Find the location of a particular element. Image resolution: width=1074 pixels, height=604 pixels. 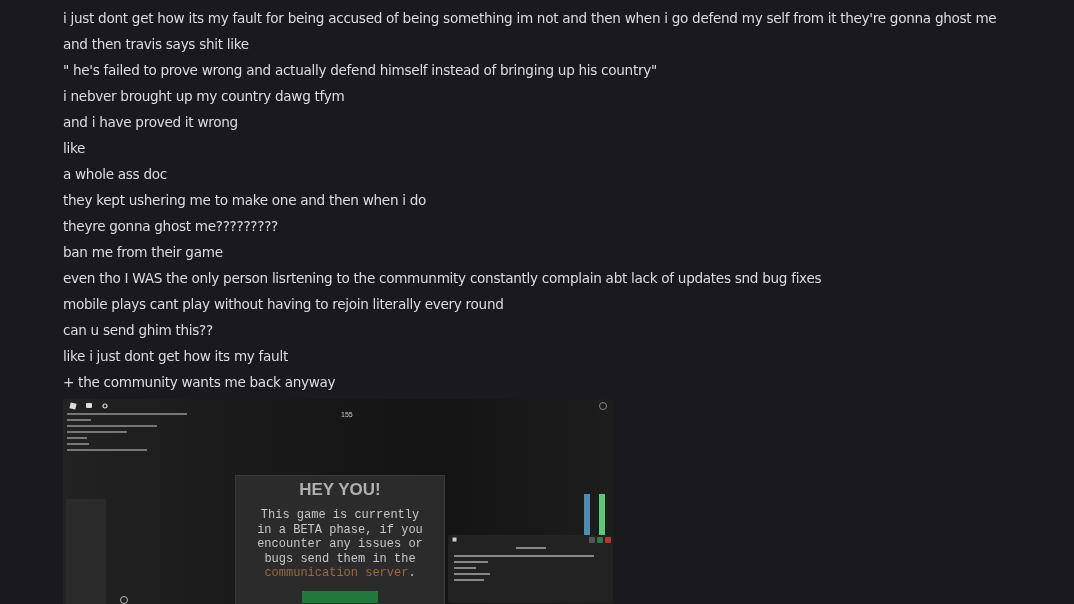

message-text: ban me from their game is located at coordinates (143, 252).